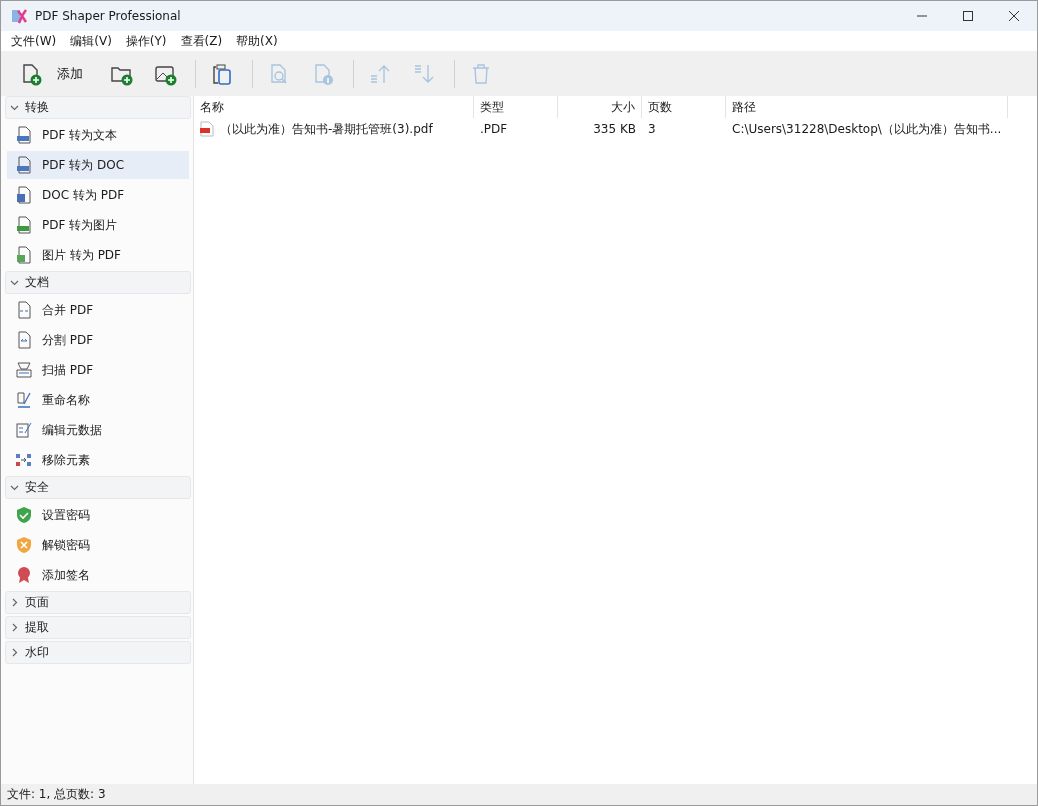 Image resolution: width=1038 pixels, height=806 pixels. I want to click on sidebar-item: 扫描 PDF, so click(98, 370).